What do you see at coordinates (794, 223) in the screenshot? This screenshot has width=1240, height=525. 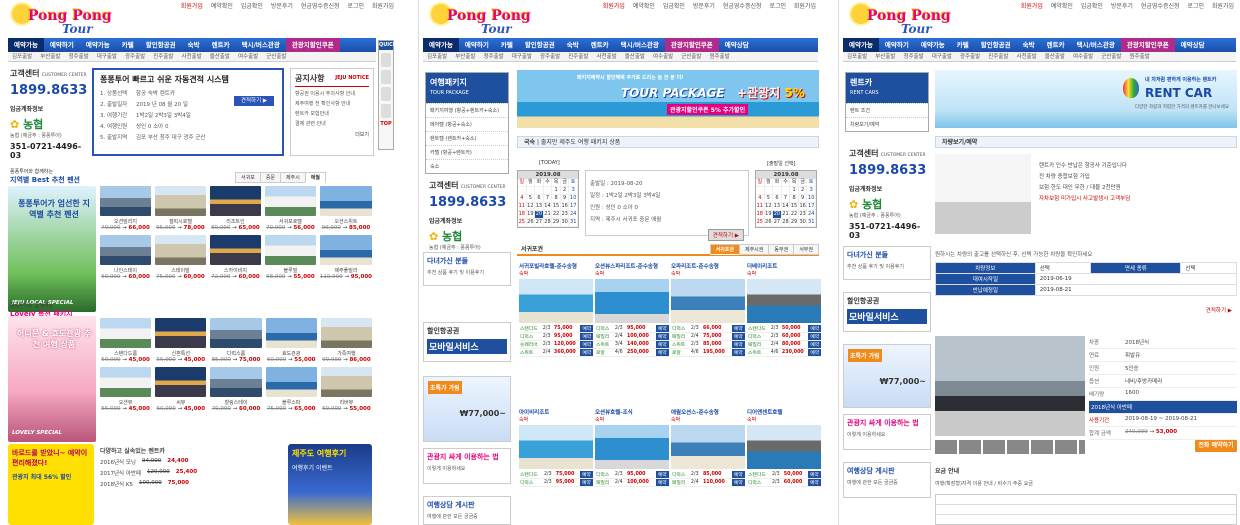 I see `calendar-day: 29` at bounding box center [794, 223].